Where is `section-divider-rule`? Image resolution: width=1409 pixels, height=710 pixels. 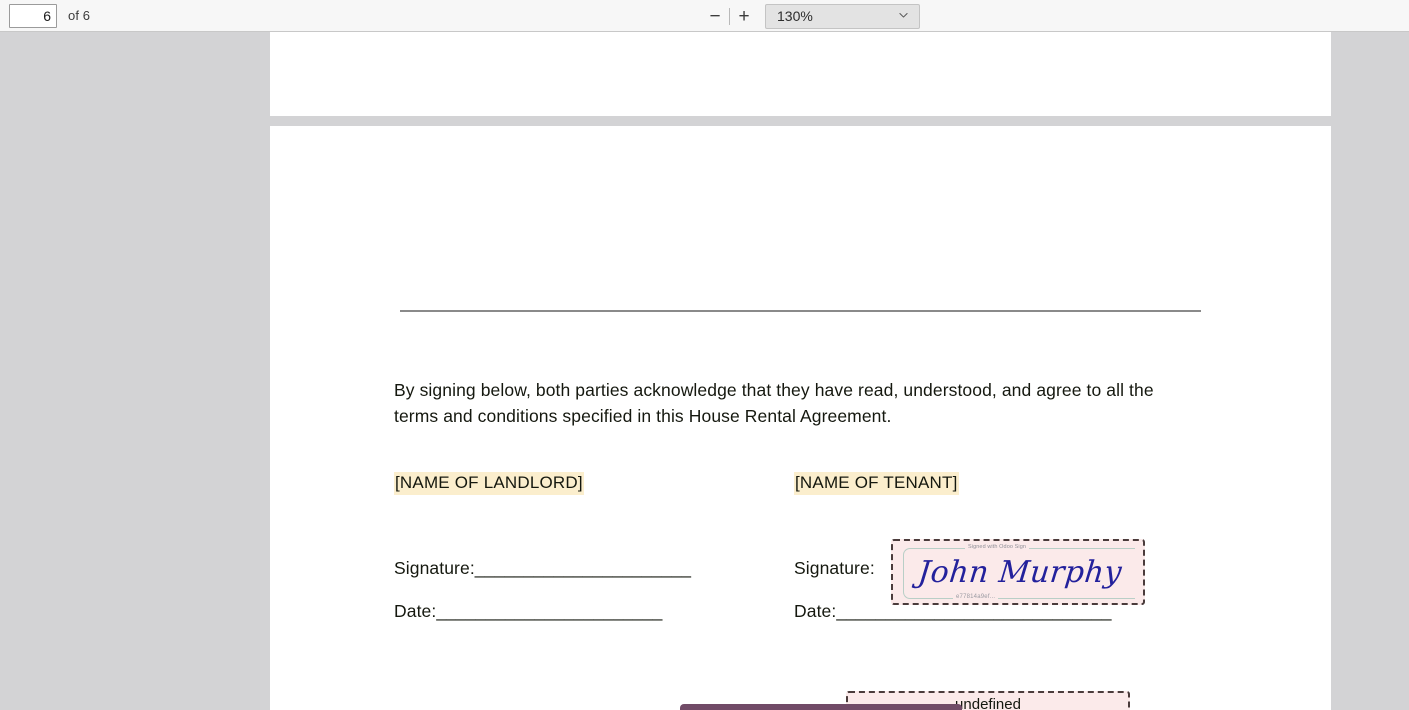
section-divider-rule is located at coordinates (800, 311).